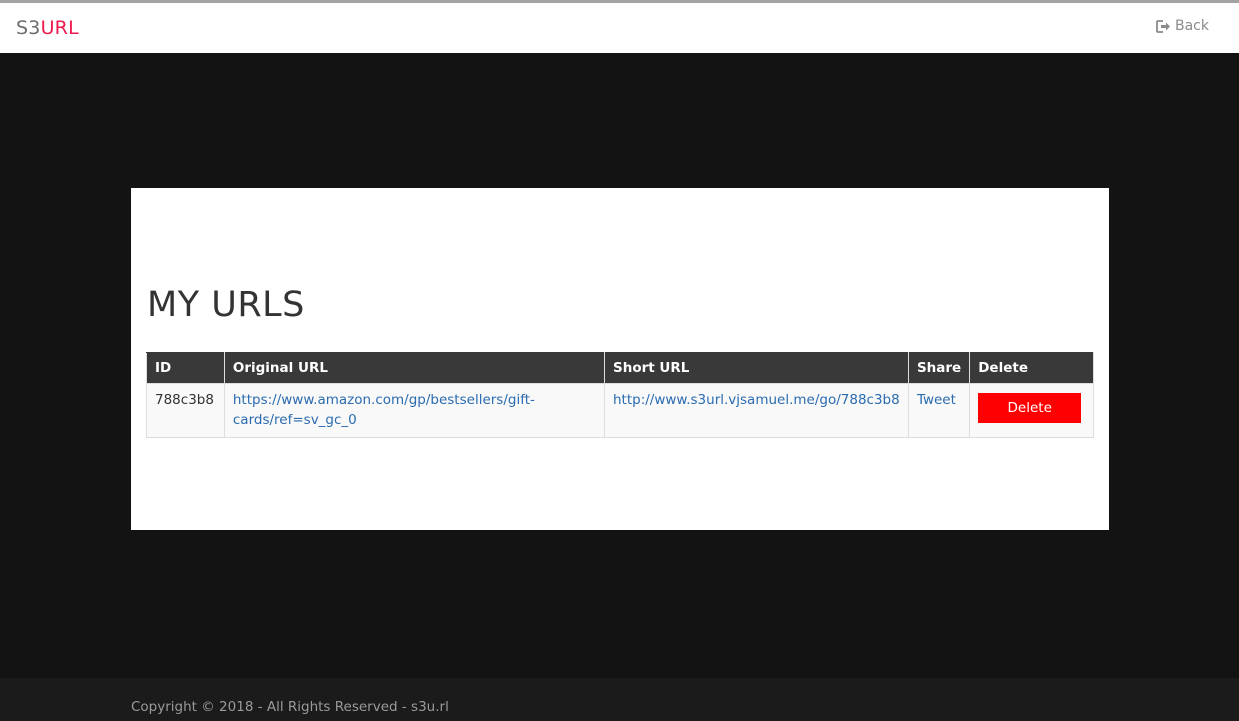  What do you see at coordinates (1192, 26) in the screenshot?
I see `back-label: Back` at bounding box center [1192, 26].